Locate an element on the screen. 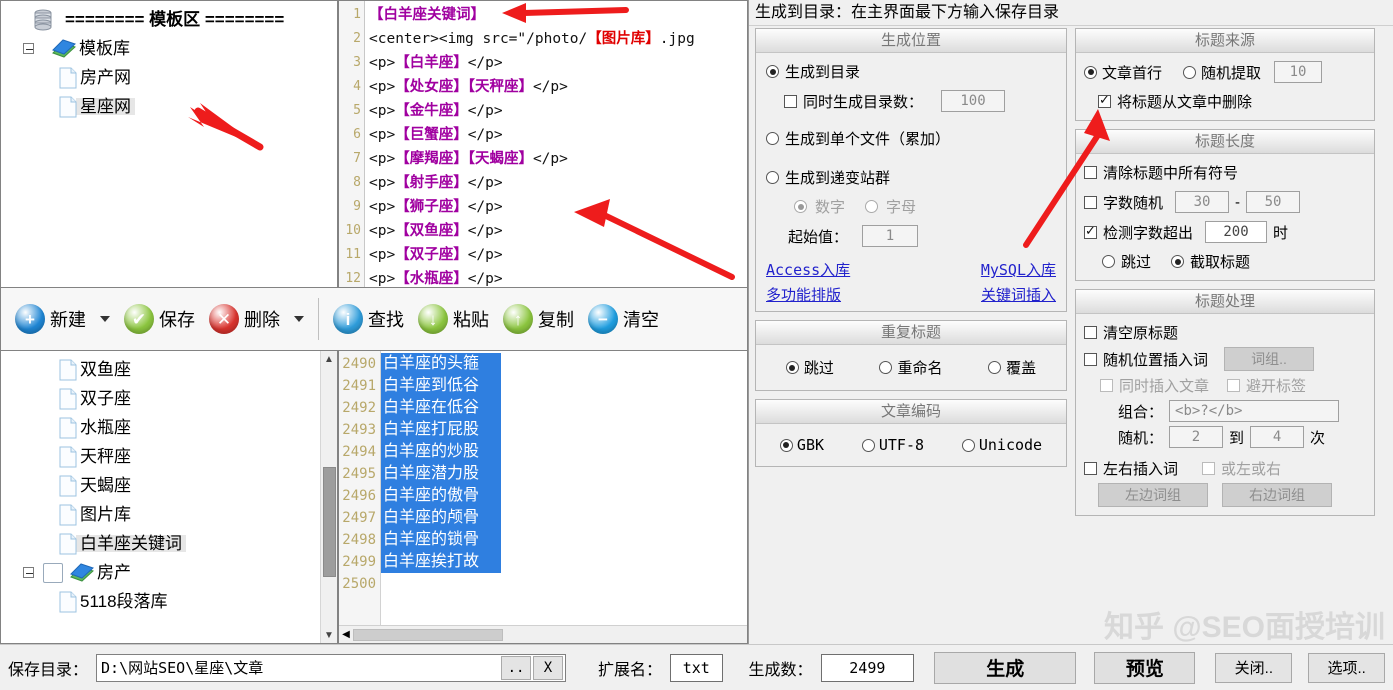 The width and height of the screenshot is (1393, 690). keyword-row: 白羊座在低谷 is located at coordinates (441, 408).